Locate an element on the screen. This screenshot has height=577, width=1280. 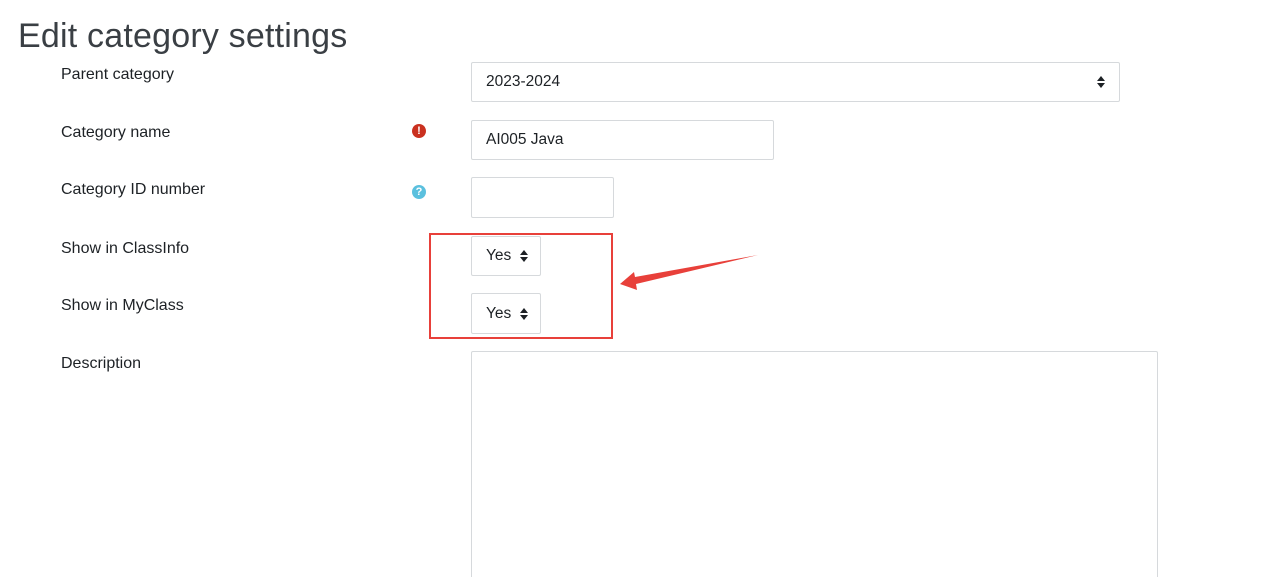
annotation-arrow-icon is located at coordinates (689, 272).